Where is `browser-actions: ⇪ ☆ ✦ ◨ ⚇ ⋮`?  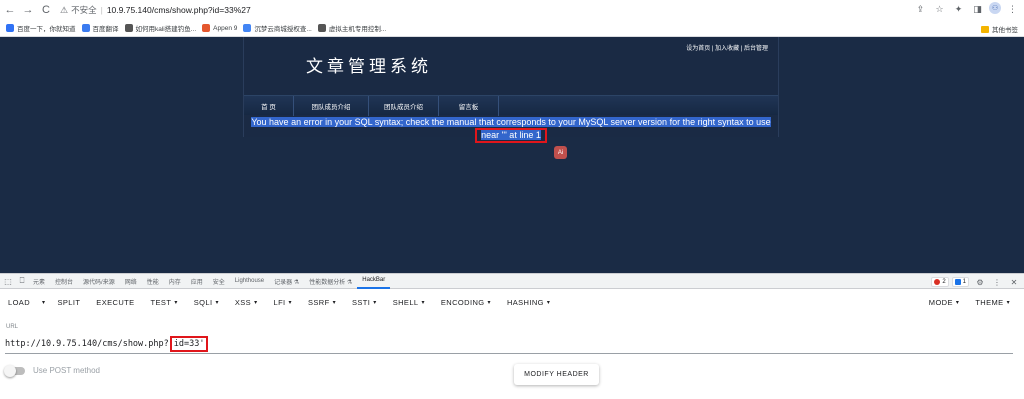 browser-actions: ⇪ ☆ ✦ ◨ ⚇ ⋮ is located at coordinates (966, 9).